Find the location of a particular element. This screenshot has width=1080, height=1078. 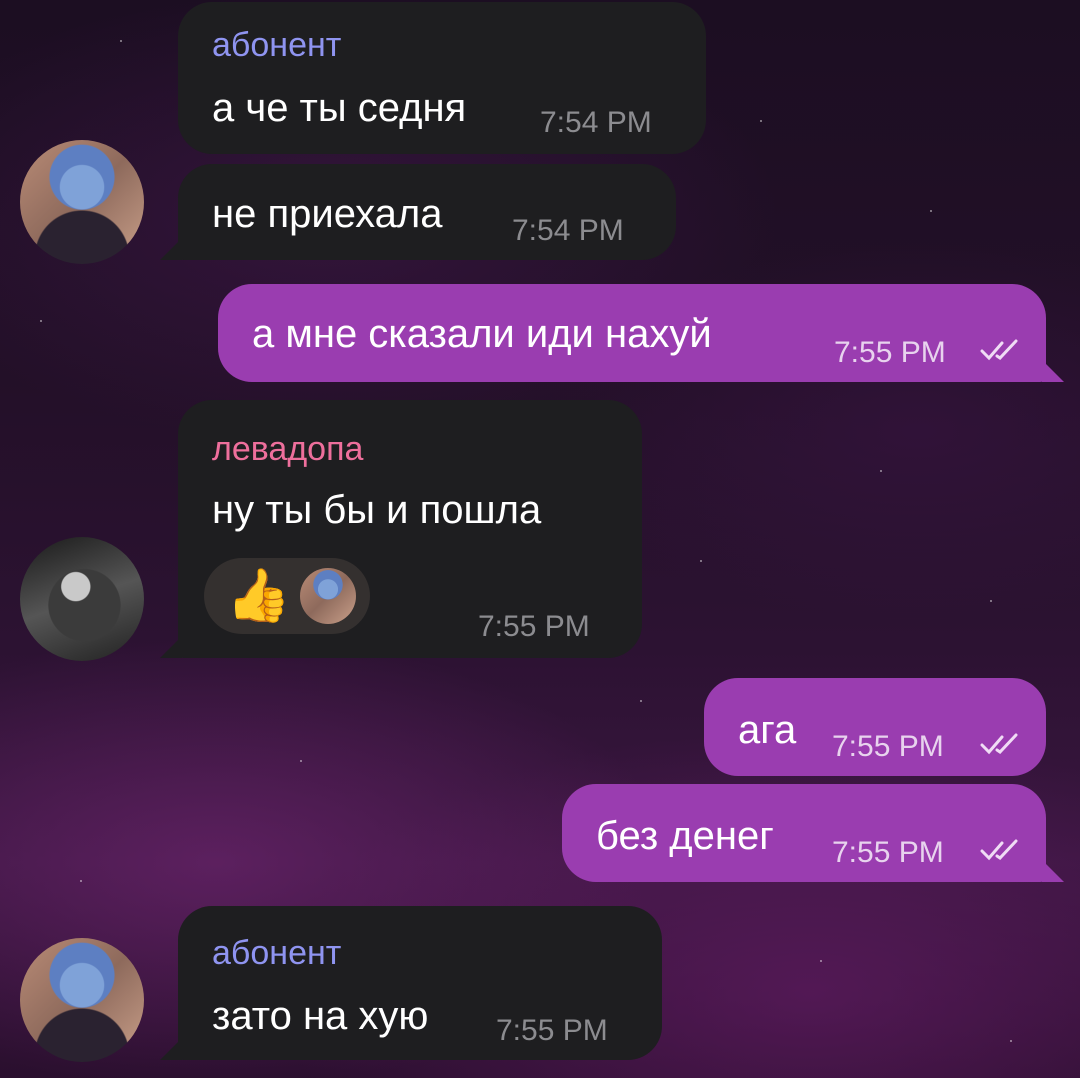

message-bubble-incoming: левадопа ну ты бы и пошла 👍 7:55 PM is located at coordinates (410, 529).